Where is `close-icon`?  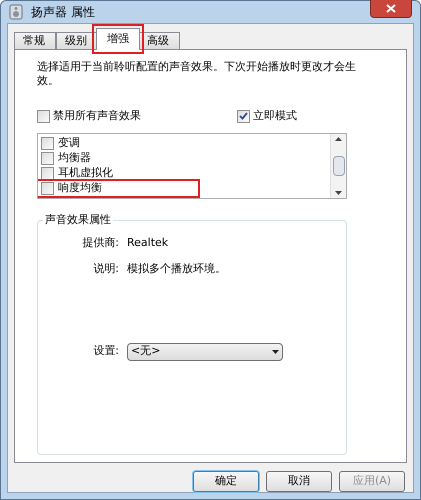
close-icon is located at coordinates (391, 8).